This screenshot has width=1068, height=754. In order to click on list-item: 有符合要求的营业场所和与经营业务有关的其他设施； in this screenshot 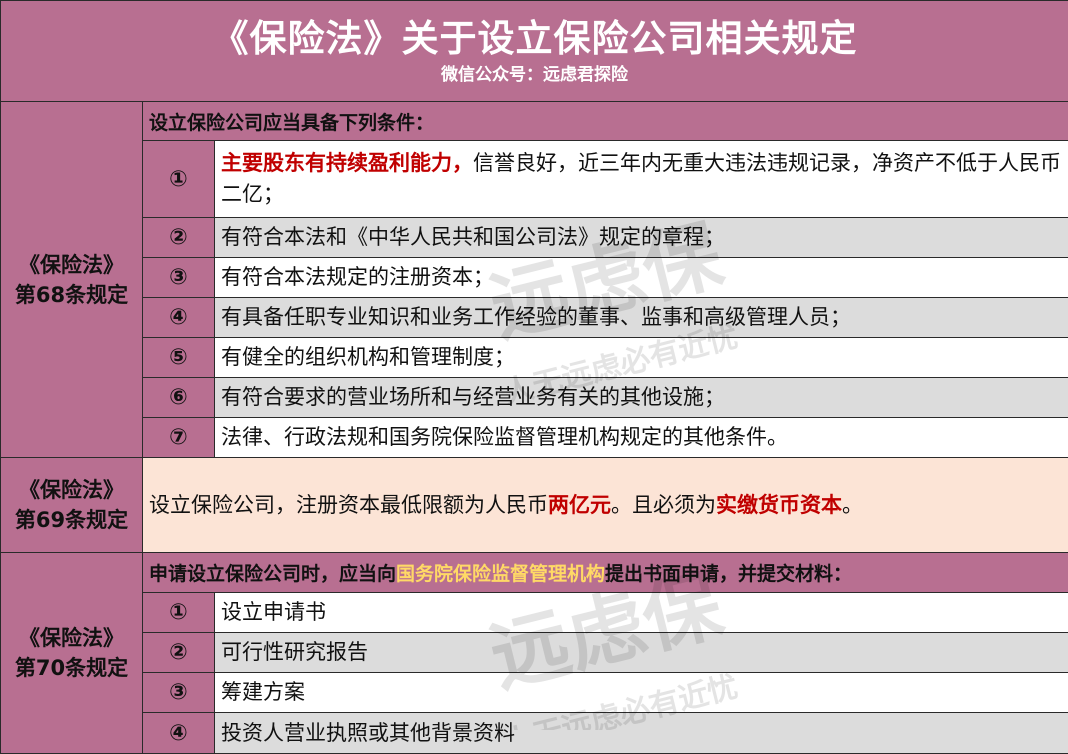, I will do `click(641, 398)`.